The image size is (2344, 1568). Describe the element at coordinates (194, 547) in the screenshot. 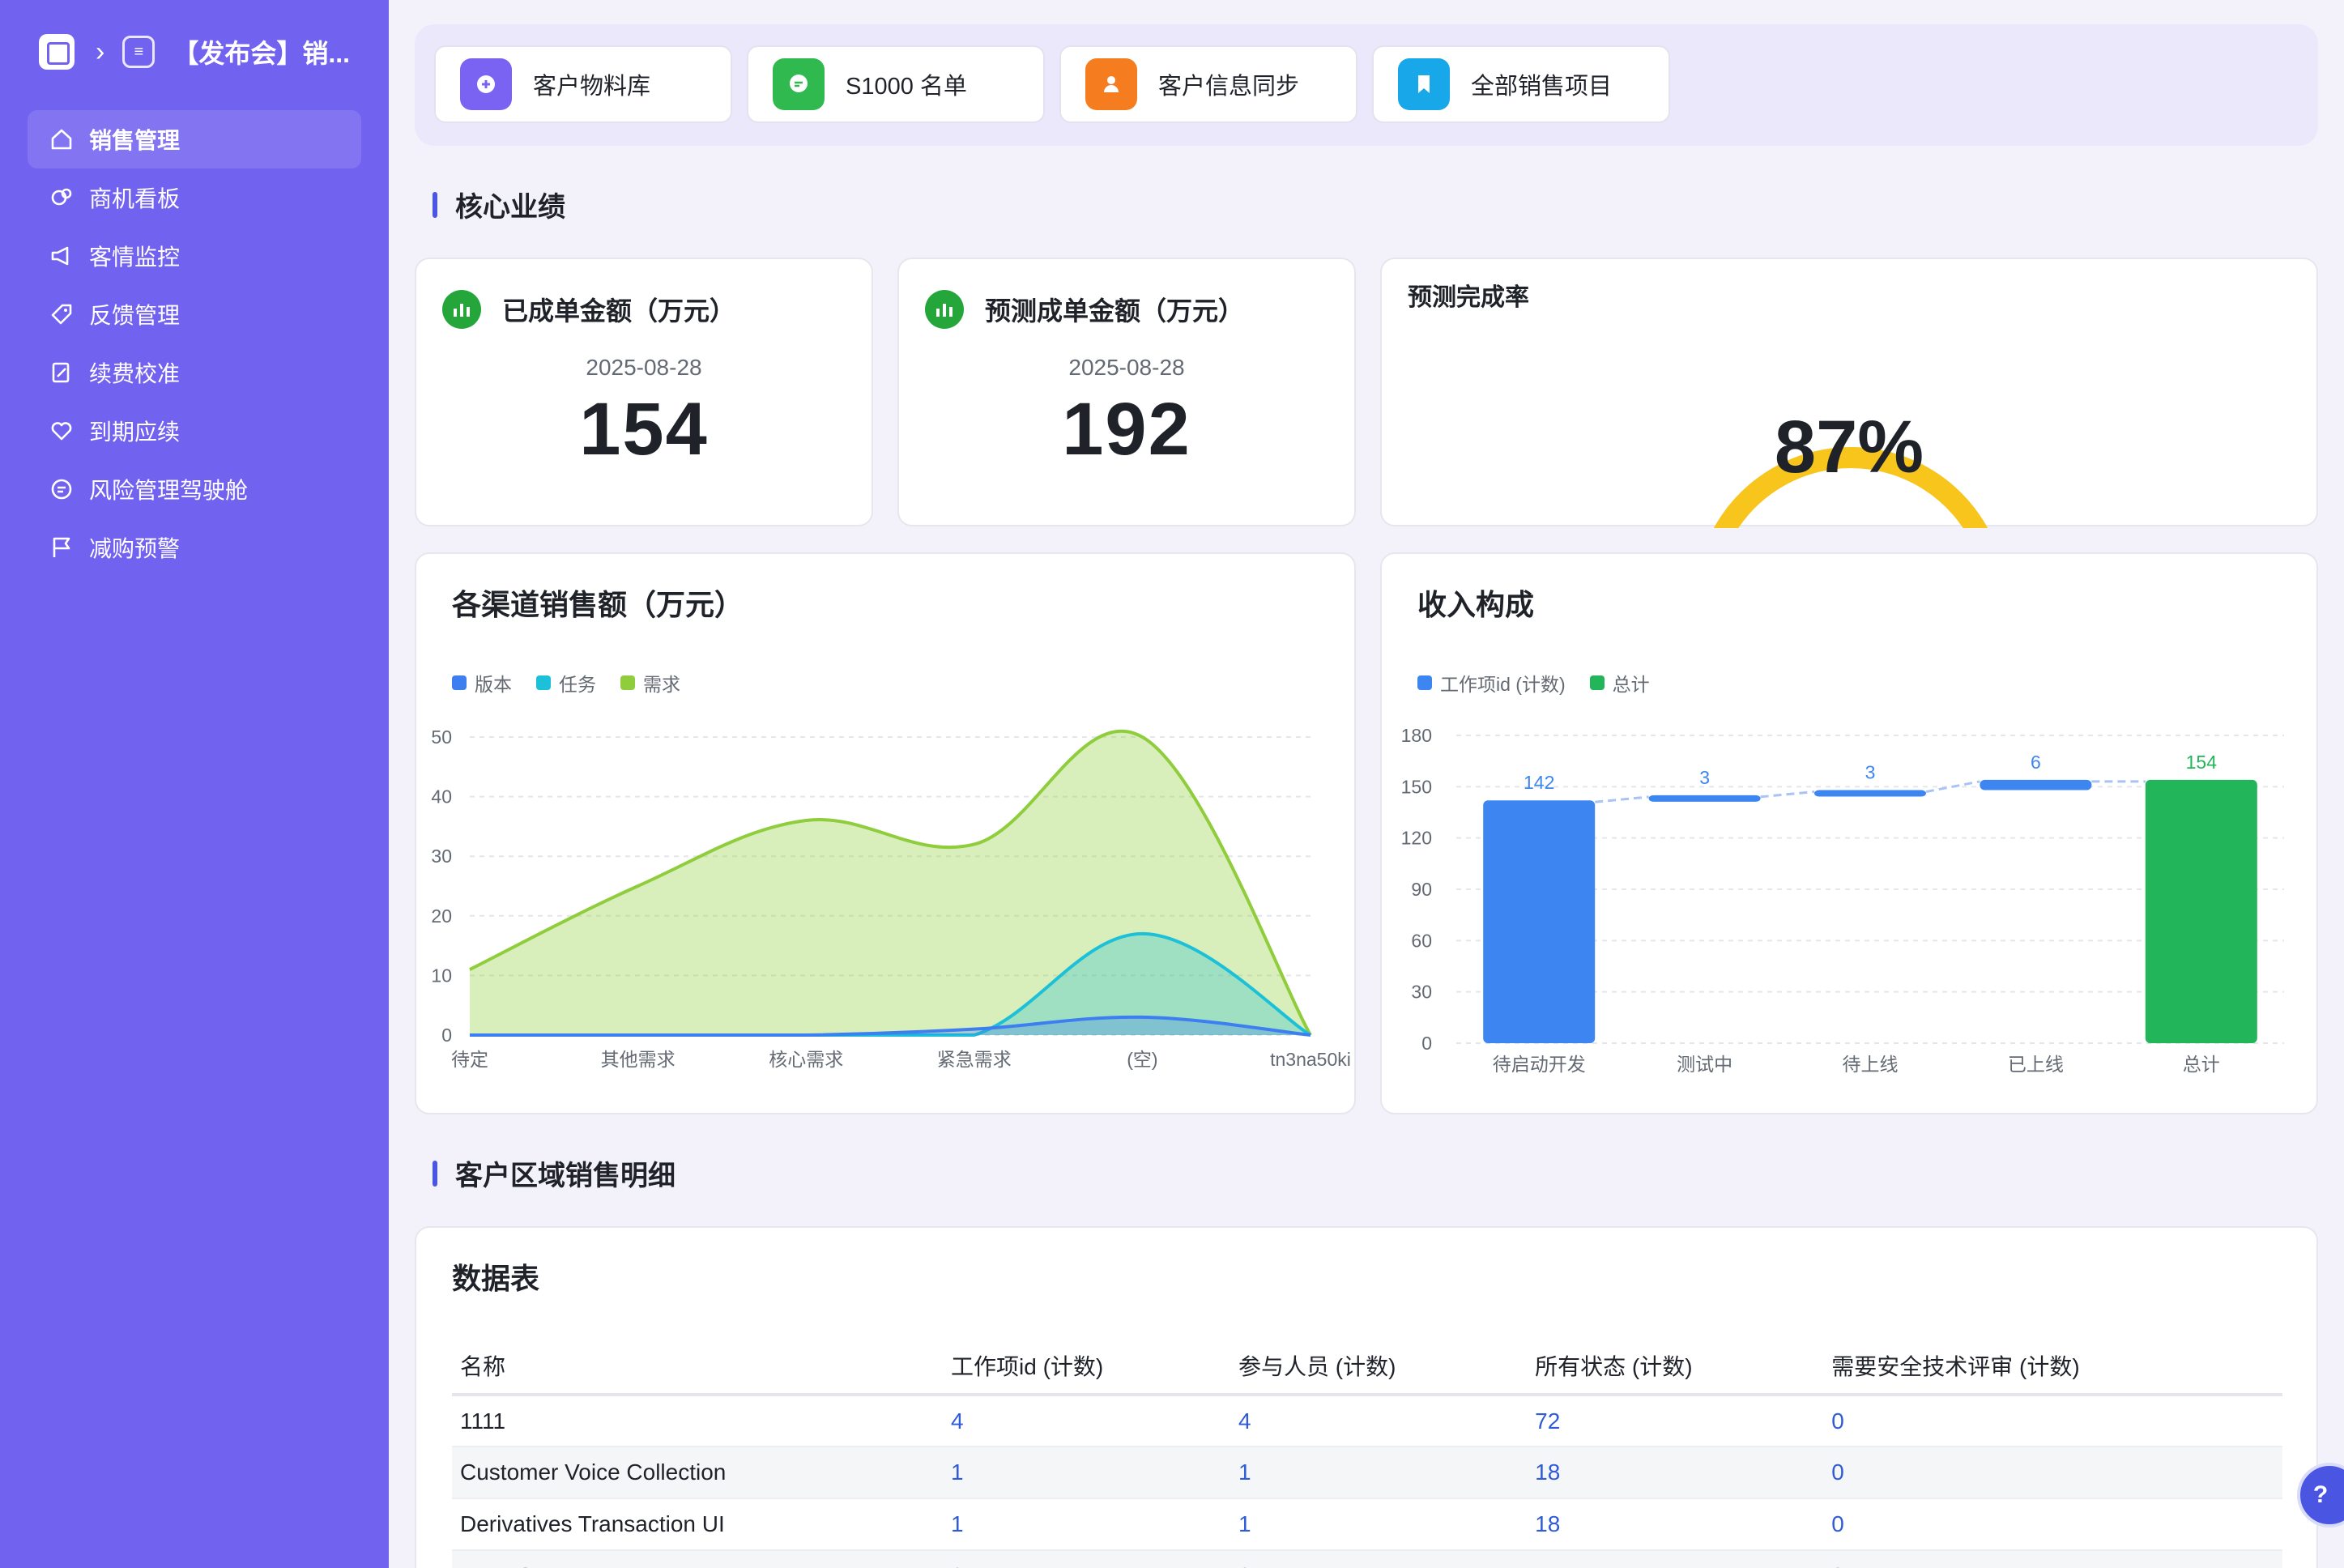

I see `sidebar-item: 减购预警` at that location.